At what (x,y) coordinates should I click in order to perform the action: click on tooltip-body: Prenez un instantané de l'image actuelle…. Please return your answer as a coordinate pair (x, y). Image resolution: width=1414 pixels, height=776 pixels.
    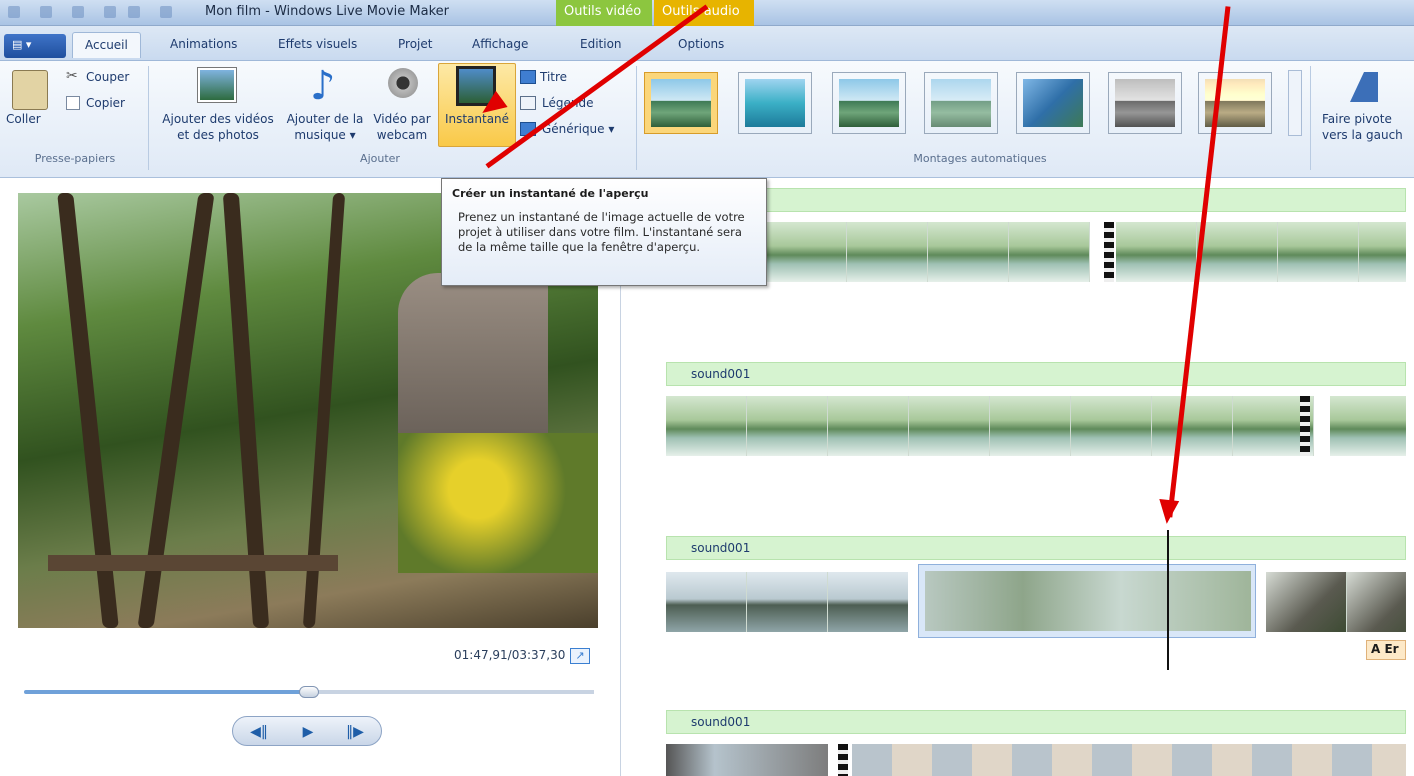
    Looking at the image, I should click on (601, 232).